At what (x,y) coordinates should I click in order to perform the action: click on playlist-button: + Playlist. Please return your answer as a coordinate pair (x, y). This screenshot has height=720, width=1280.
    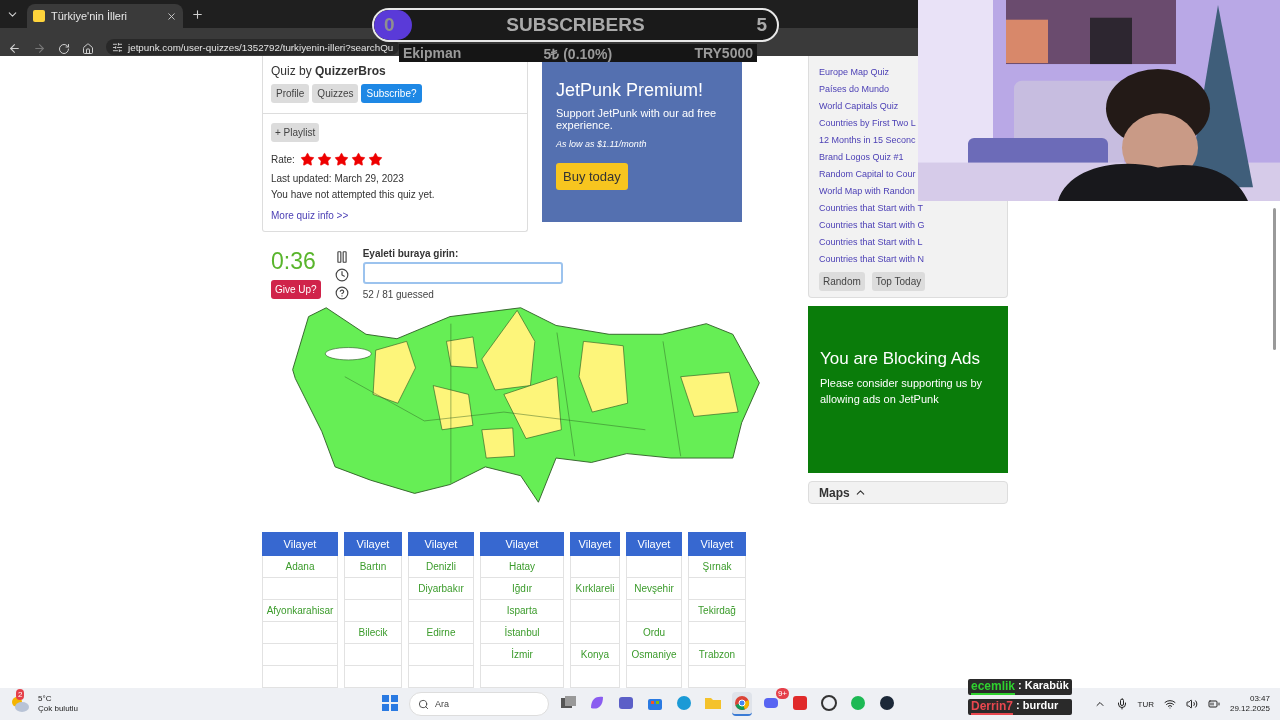
    Looking at the image, I should click on (295, 132).